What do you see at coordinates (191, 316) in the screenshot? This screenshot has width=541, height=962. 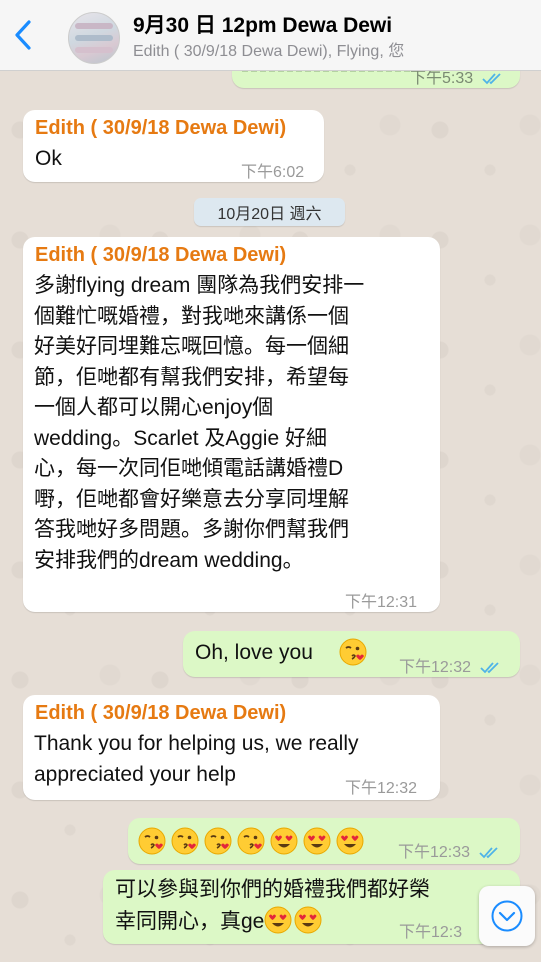 I see `message-line: 個難忙嘅婚禮，對我哋來講係一個` at bounding box center [191, 316].